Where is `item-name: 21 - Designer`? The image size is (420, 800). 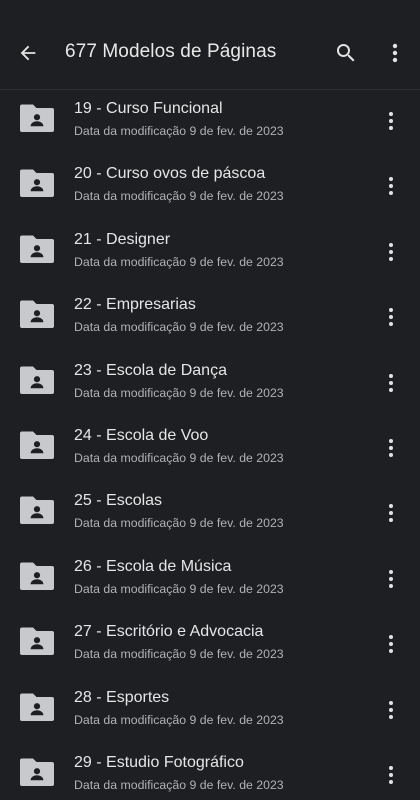 item-name: 21 - Designer is located at coordinates (122, 239).